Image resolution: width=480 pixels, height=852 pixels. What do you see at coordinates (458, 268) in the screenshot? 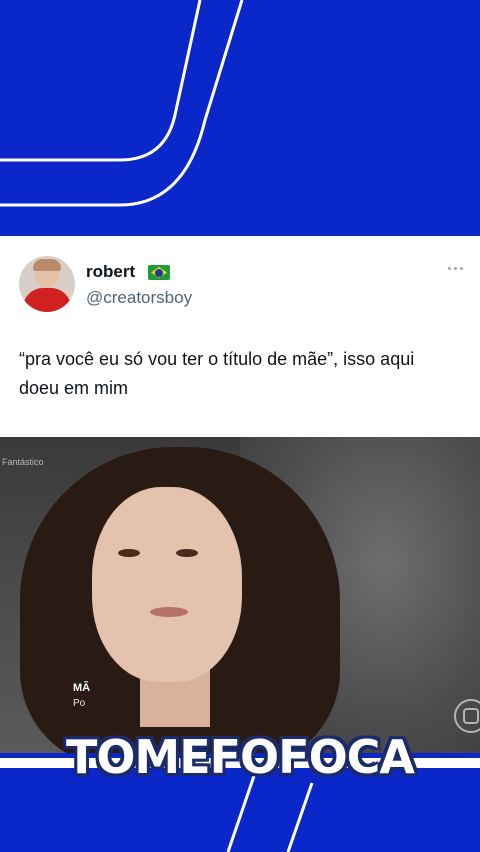
I see `more-options-icon` at bounding box center [458, 268].